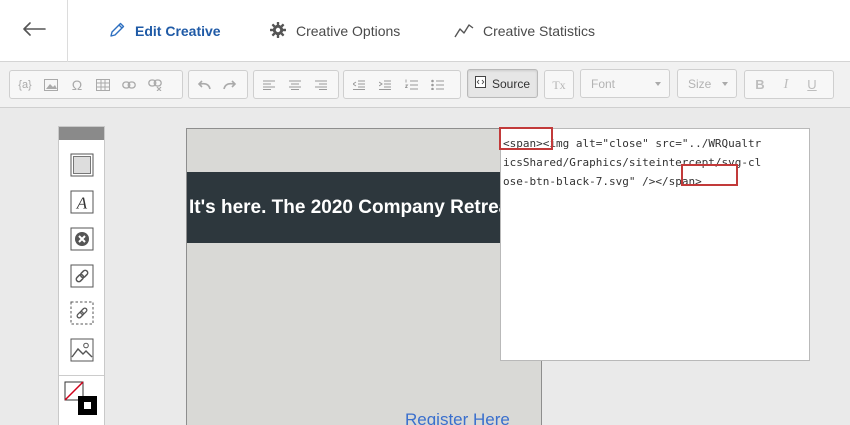  I want to click on special-char-button: Ω, so click(77, 85).